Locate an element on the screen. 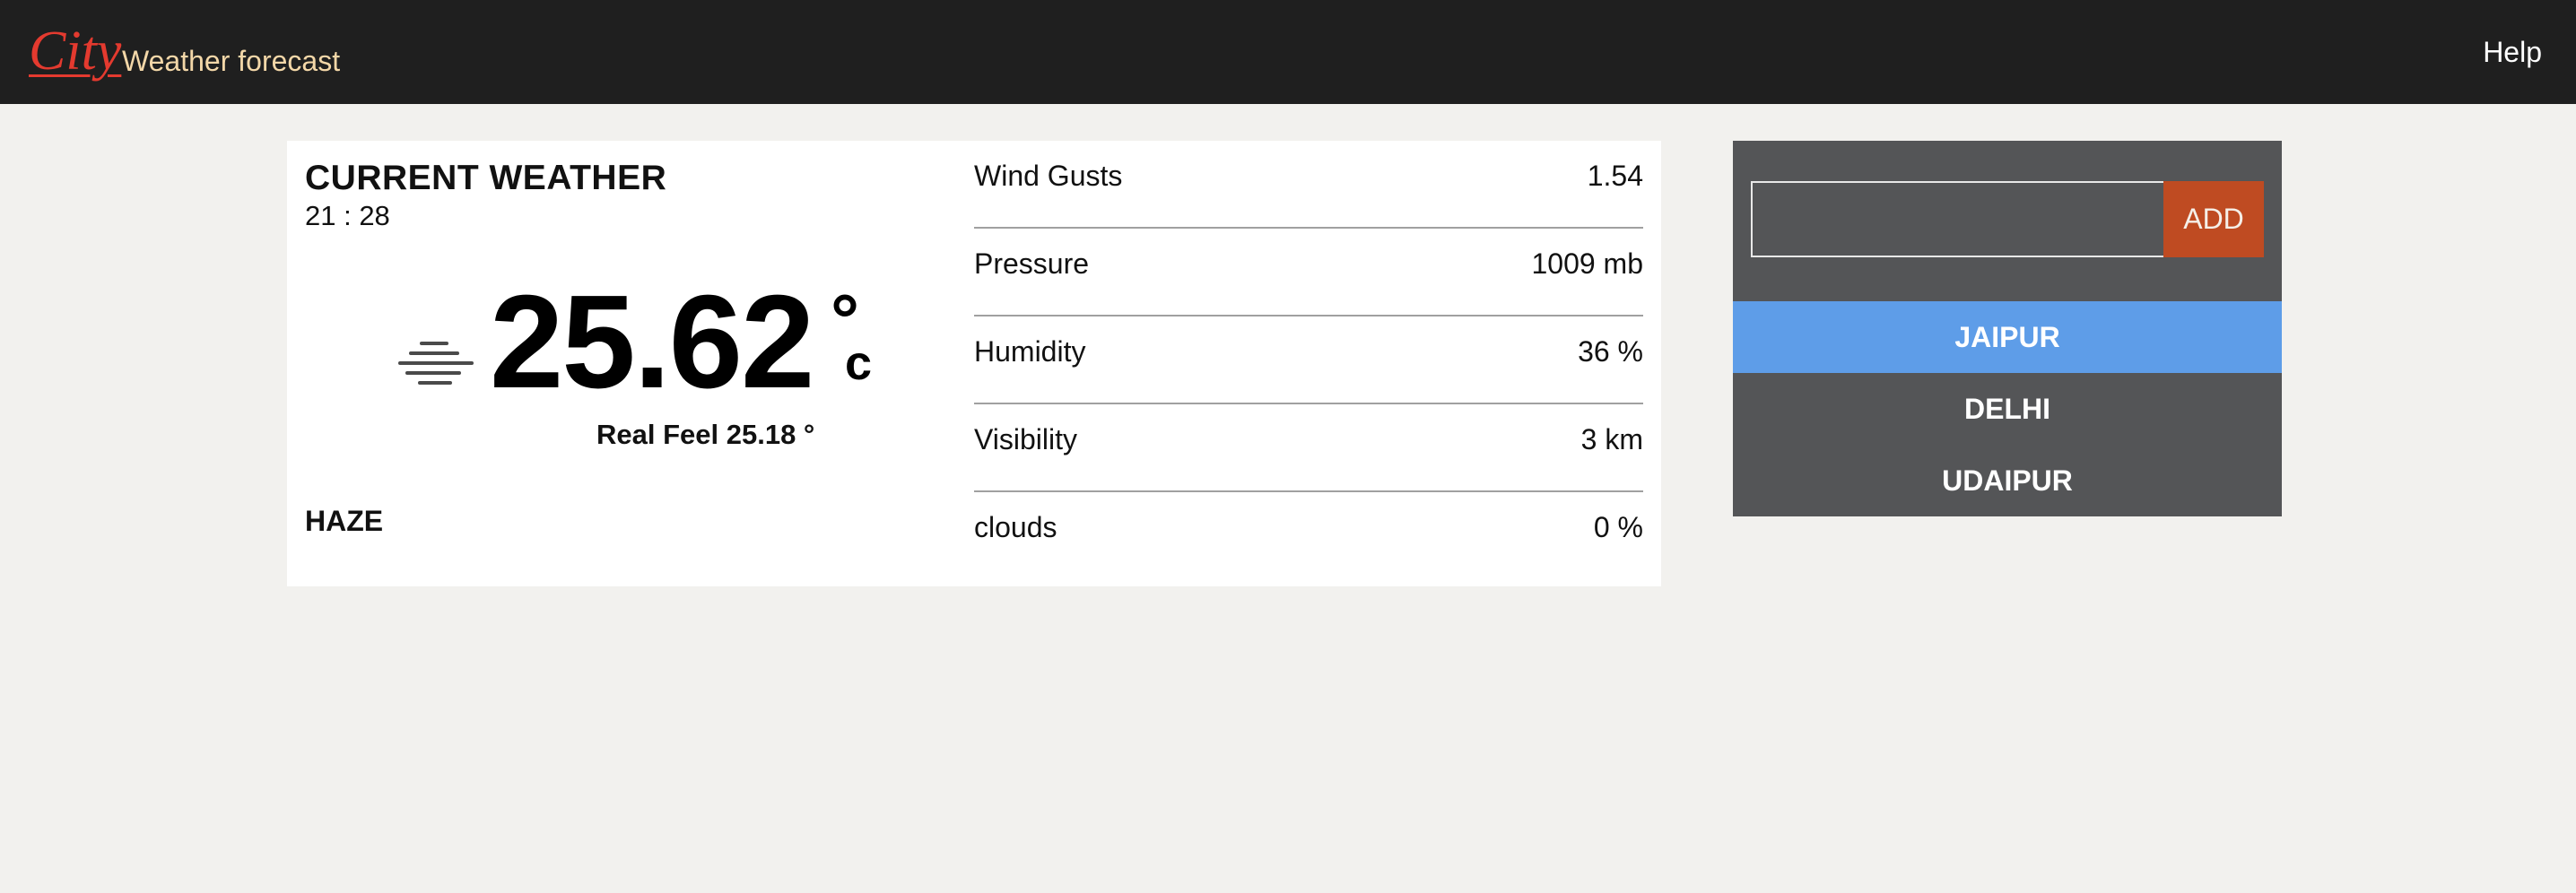 The height and width of the screenshot is (893, 2576). add-city-button: ADD is located at coordinates (2213, 219).